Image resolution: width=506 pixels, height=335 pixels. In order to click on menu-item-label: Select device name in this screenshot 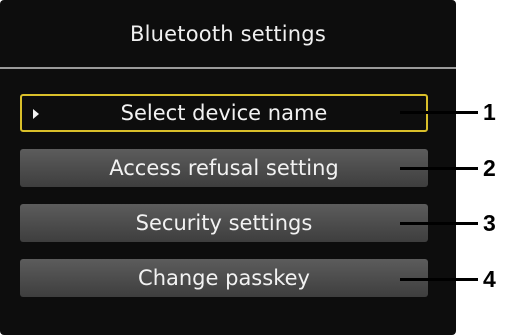, I will do `click(224, 113)`.